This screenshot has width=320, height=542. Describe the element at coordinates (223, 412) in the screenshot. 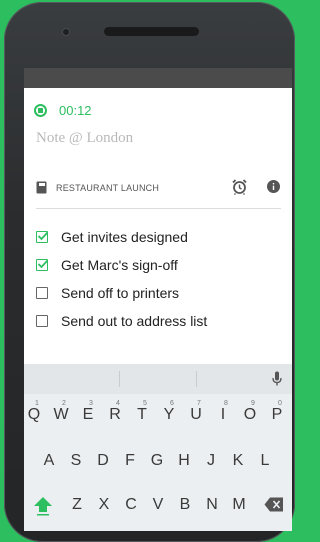

I see `key-i: I8` at that location.